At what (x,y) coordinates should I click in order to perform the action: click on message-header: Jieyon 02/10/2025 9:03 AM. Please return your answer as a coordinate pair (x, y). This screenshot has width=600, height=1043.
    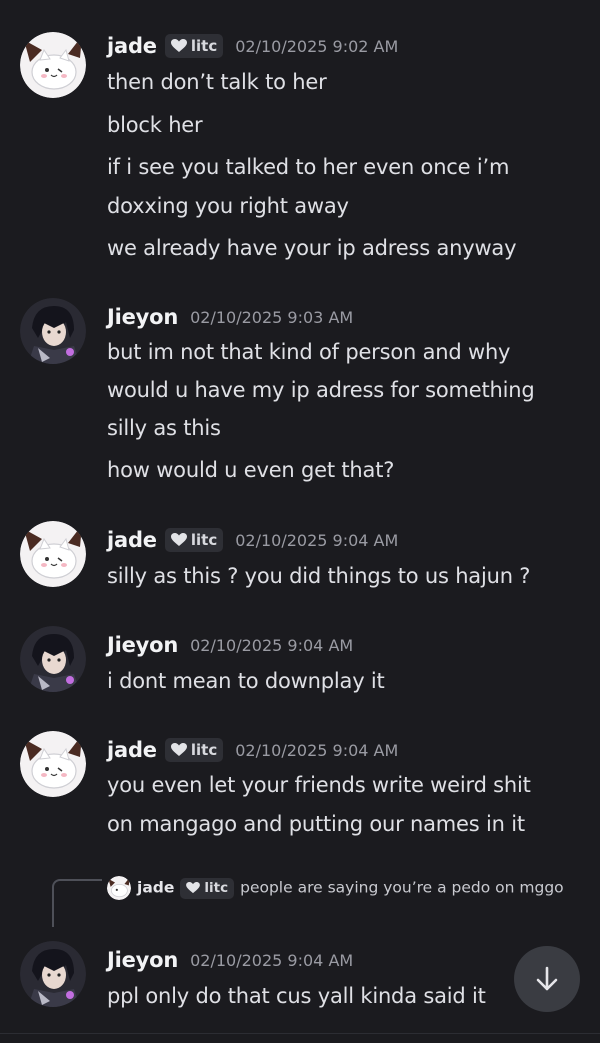
    Looking at the image, I should click on (230, 317).